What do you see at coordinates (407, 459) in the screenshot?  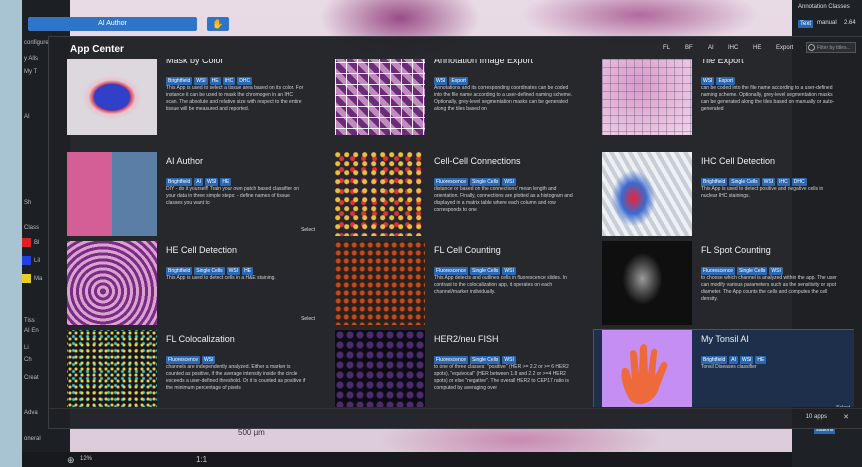 I see `viewer-status-bar: ⊕ 12% 1:1` at bounding box center [407, 459].